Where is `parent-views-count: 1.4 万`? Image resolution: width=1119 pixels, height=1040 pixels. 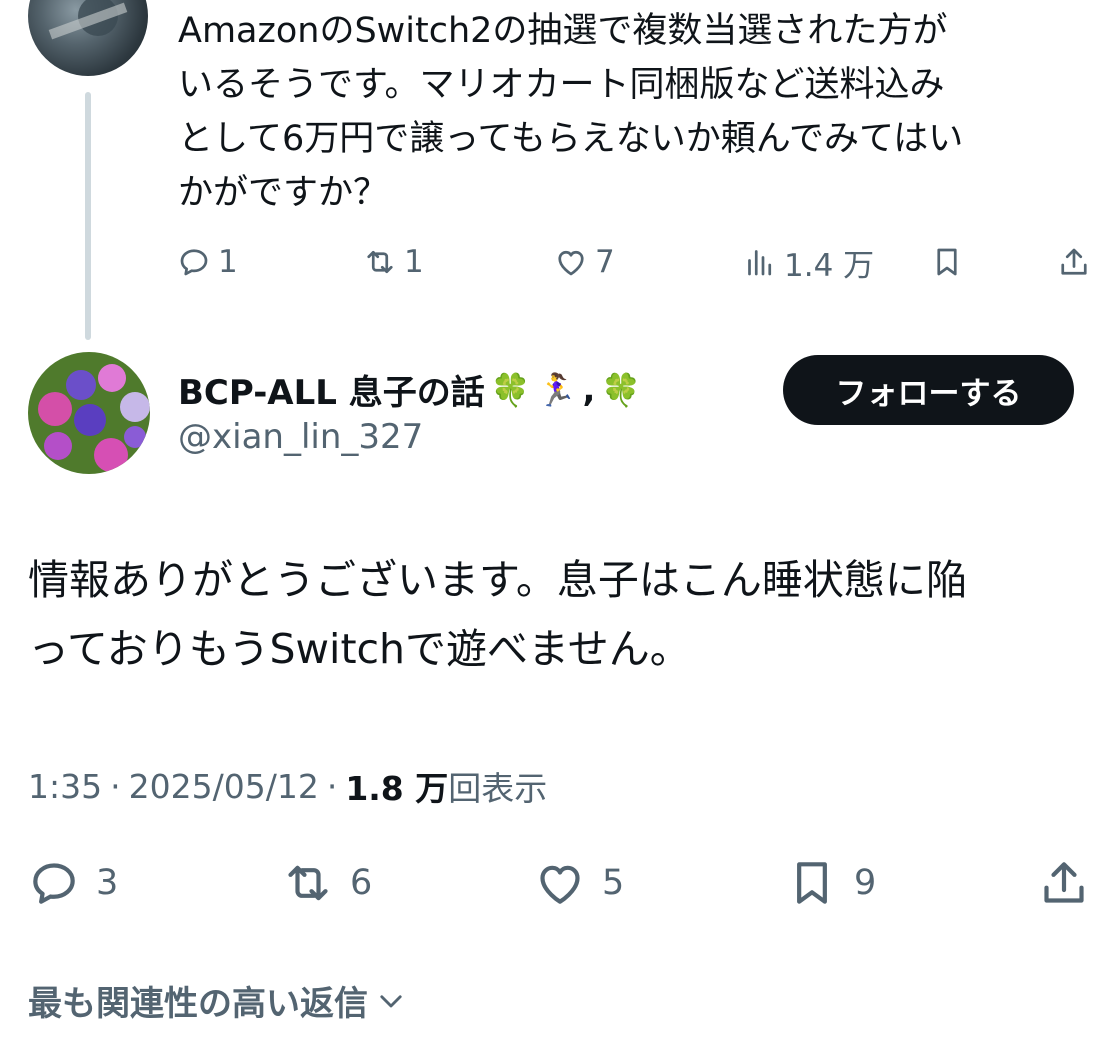
parent-views-count: 1.4 万 is located at coordinates (829, 265).